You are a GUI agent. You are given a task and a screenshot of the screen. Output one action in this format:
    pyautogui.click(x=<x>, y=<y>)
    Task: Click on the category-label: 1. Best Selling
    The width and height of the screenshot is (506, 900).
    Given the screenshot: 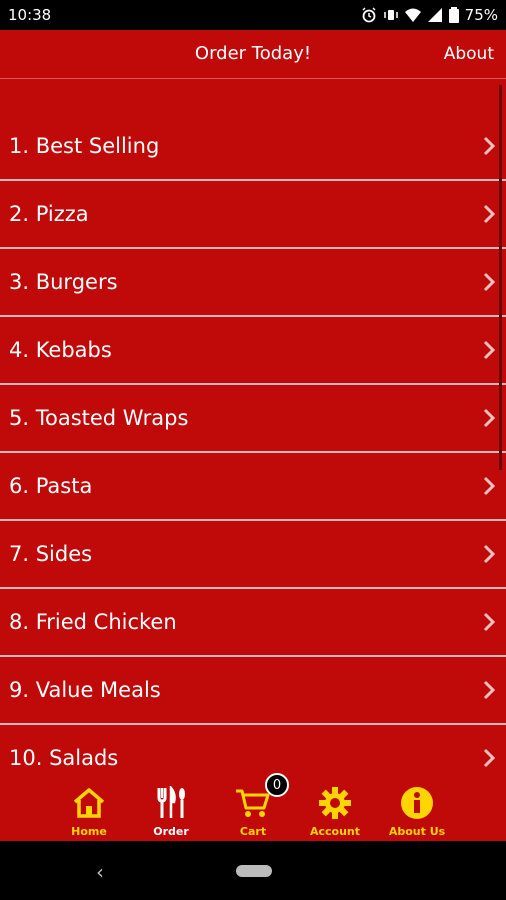 What is the action you would take?
    pyautogui.click(x=84, y=146)
    